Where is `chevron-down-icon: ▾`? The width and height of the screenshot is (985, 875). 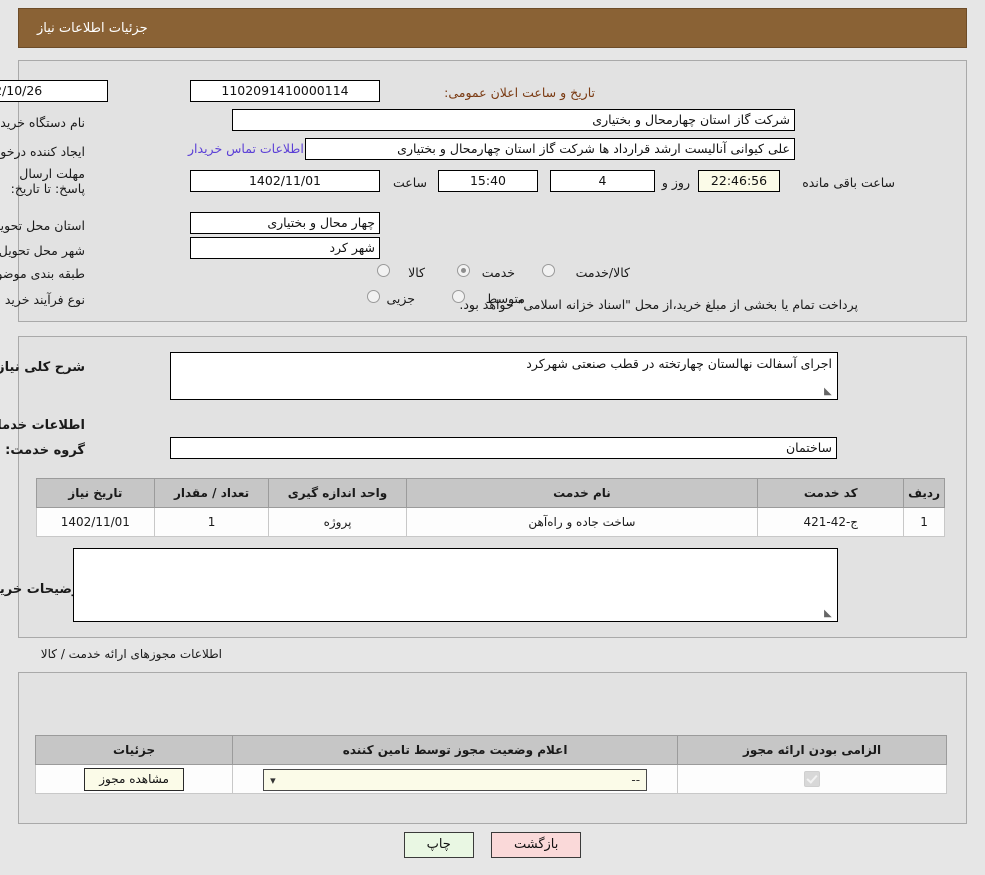 chevron-down-icon: ▾ is located at coordinates (273, 780).